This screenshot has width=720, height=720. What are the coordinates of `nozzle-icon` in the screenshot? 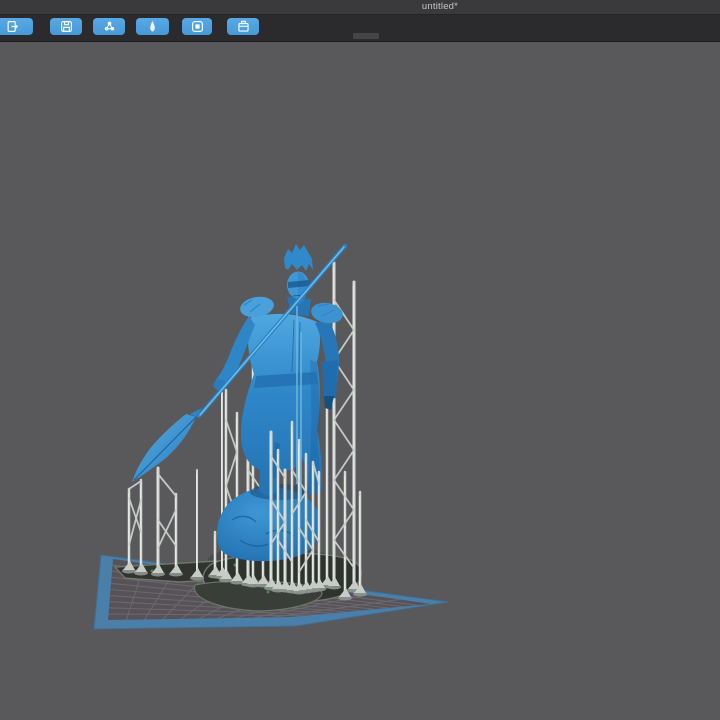 It's located at (152, 26).